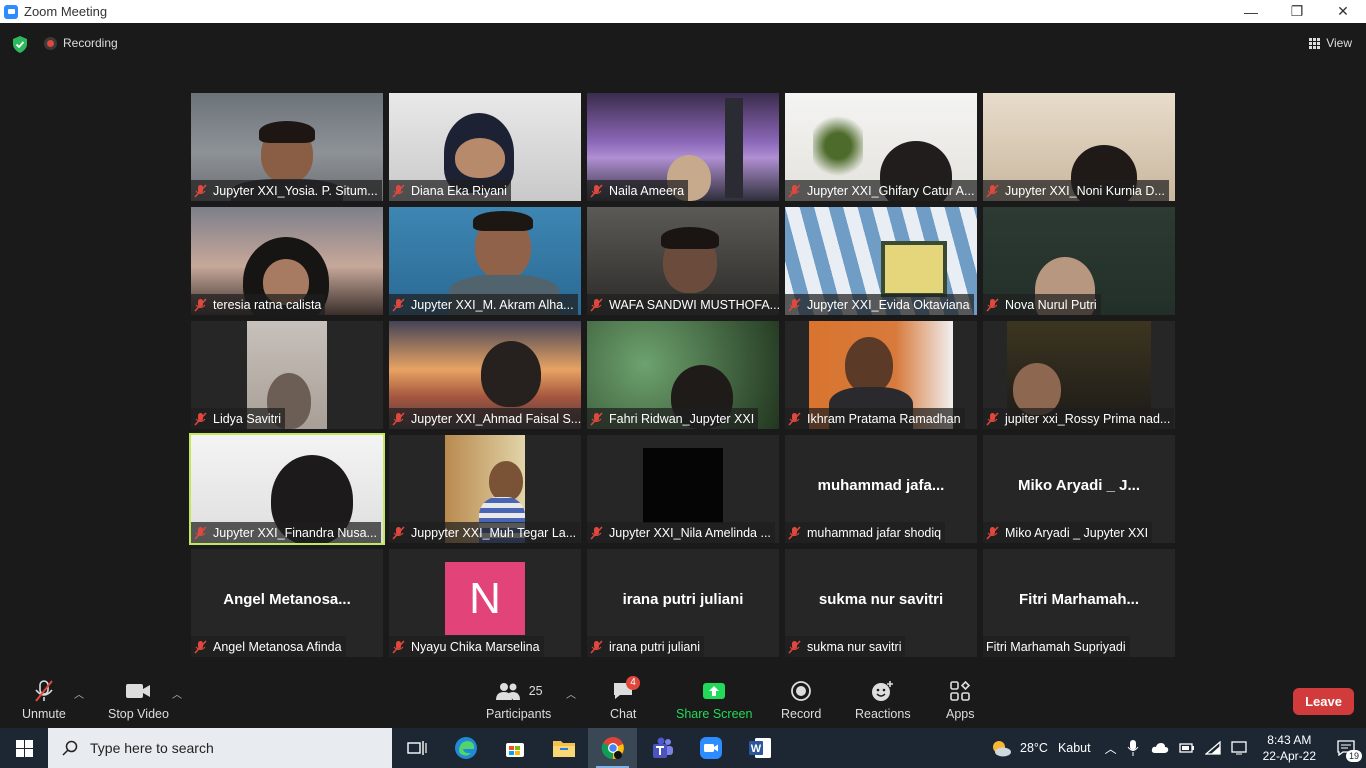 The height and width of the screenshot is (768, 1366). Describe the element at coordinates (571, 693) in the screenshot. I see `participants-options-chevron-icon: ︿` at that location.